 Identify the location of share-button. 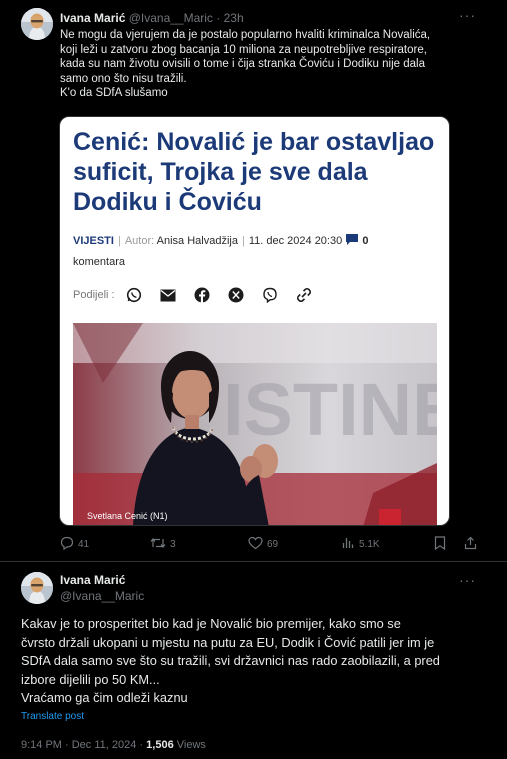
(470, 544).